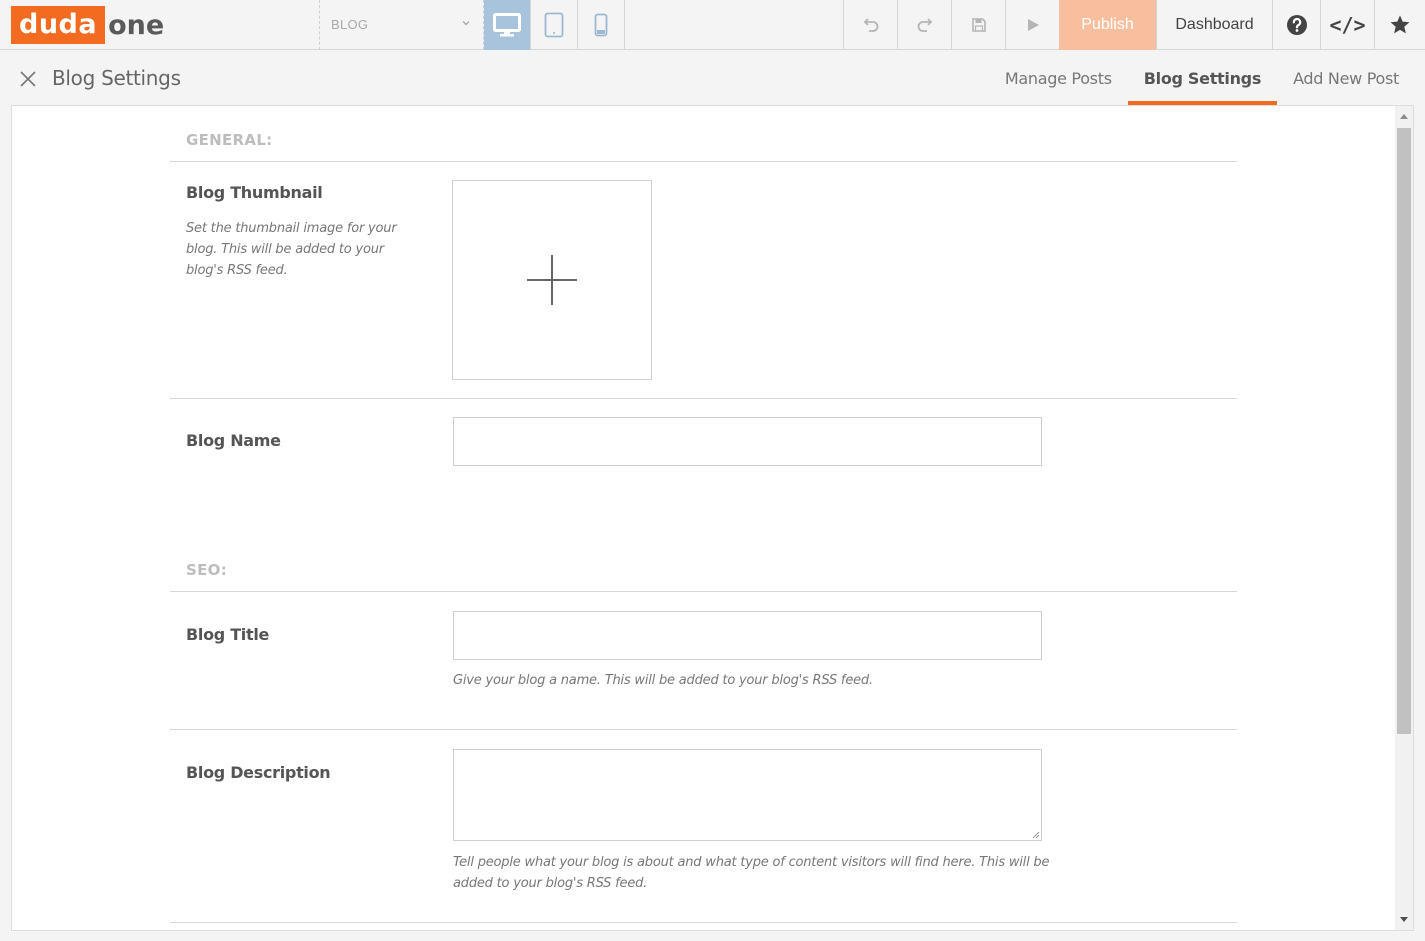  What do you see at coordinates (116, 78) in the screenshot?
I see `page-title: Blog Settings` at bounding box center [116, 78].